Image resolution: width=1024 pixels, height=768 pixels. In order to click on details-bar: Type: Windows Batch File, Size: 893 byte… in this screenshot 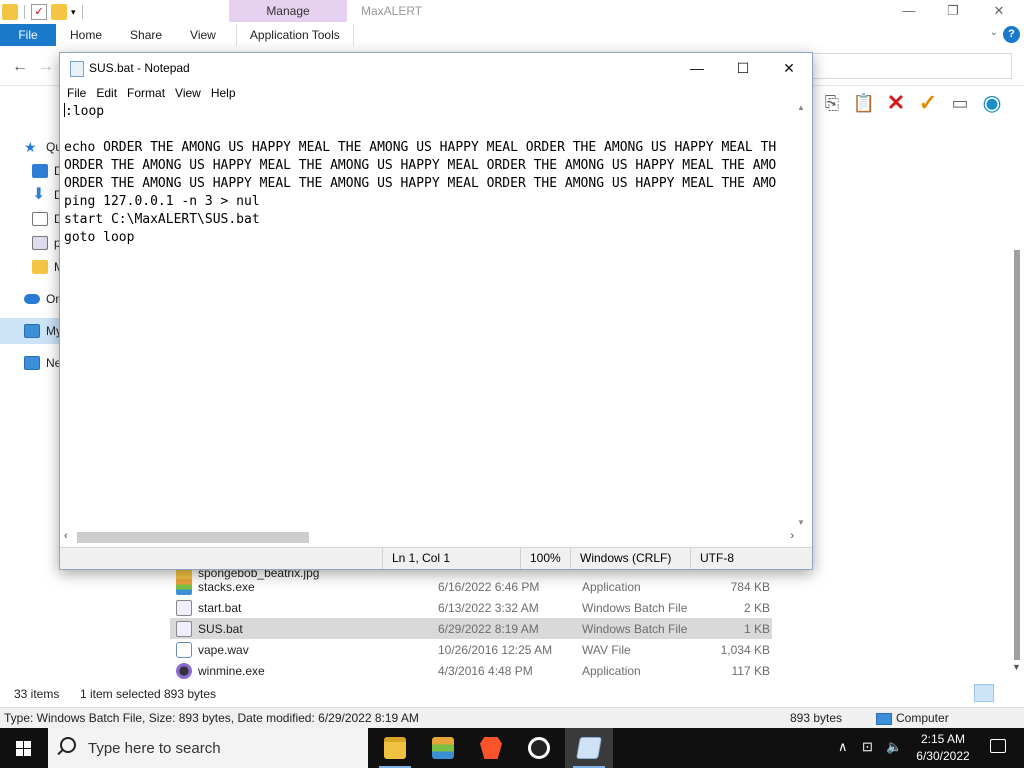, I will do `click(512, 717)`.